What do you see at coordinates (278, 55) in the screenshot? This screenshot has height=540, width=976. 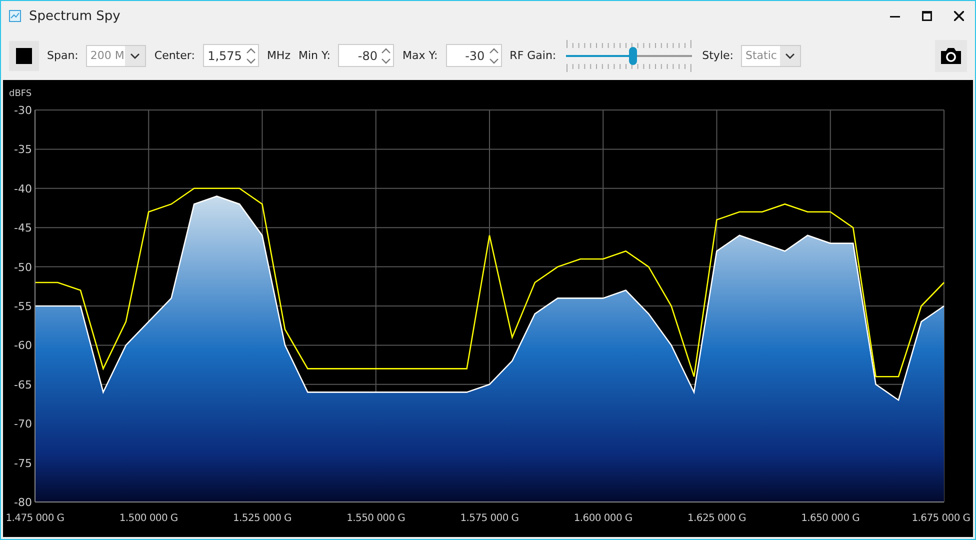 I see `unit-label: MHz` at bounding box center [278, 55].